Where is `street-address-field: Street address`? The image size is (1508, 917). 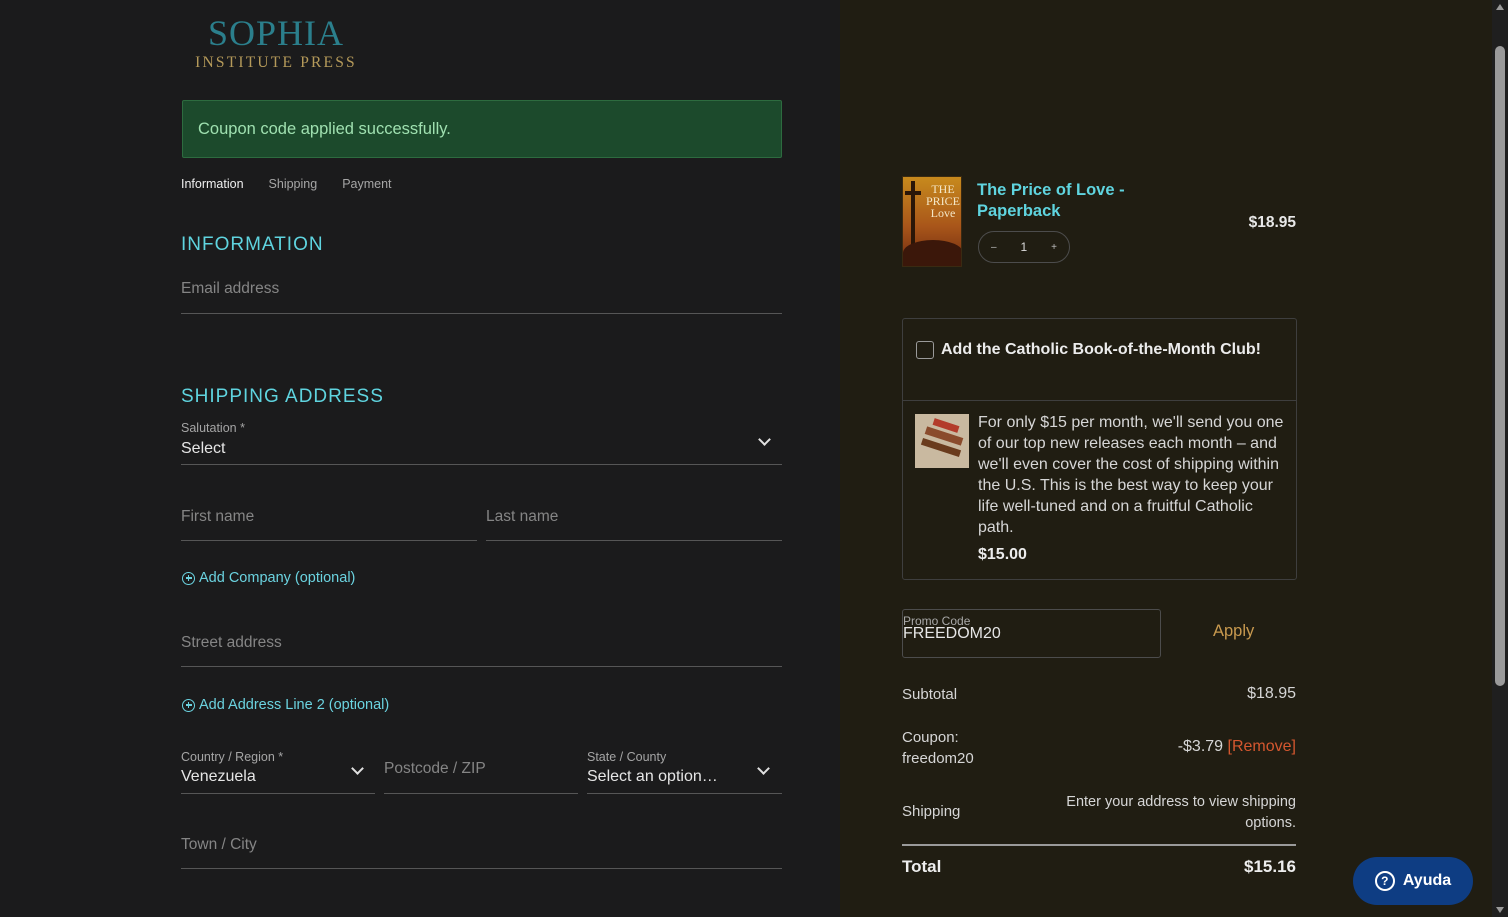
street-address-field: Street address is located at coordinates (481, 649).